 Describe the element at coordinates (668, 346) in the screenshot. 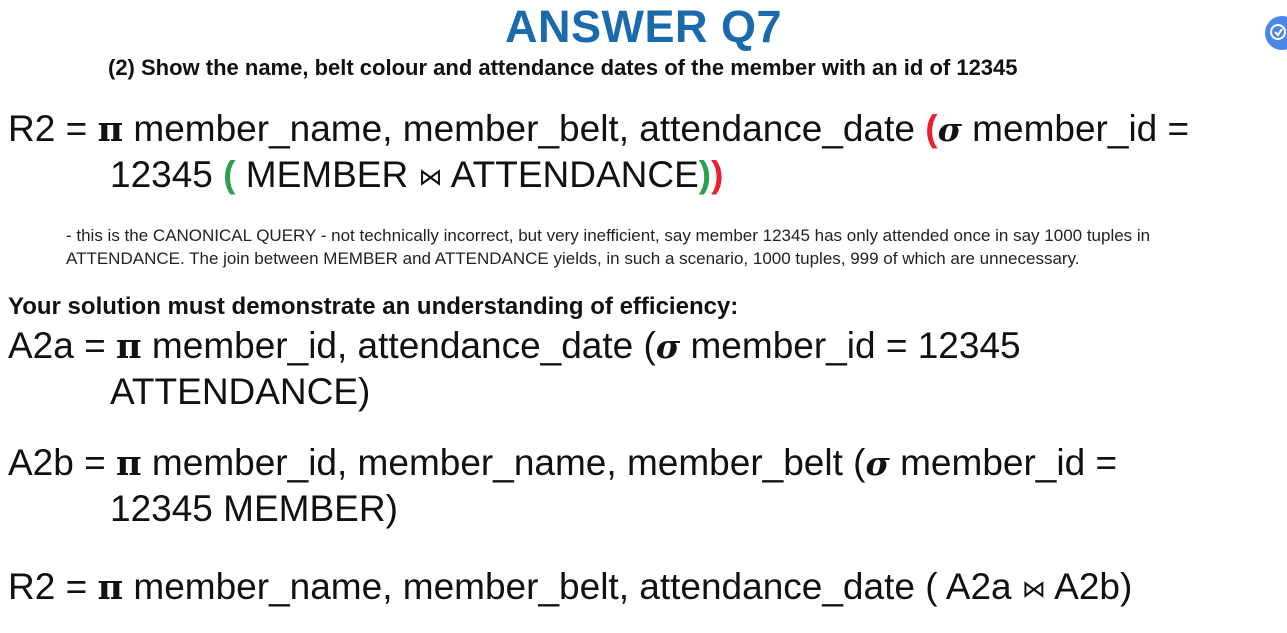

I see `a2a-selection-symbol: σ` at that location.